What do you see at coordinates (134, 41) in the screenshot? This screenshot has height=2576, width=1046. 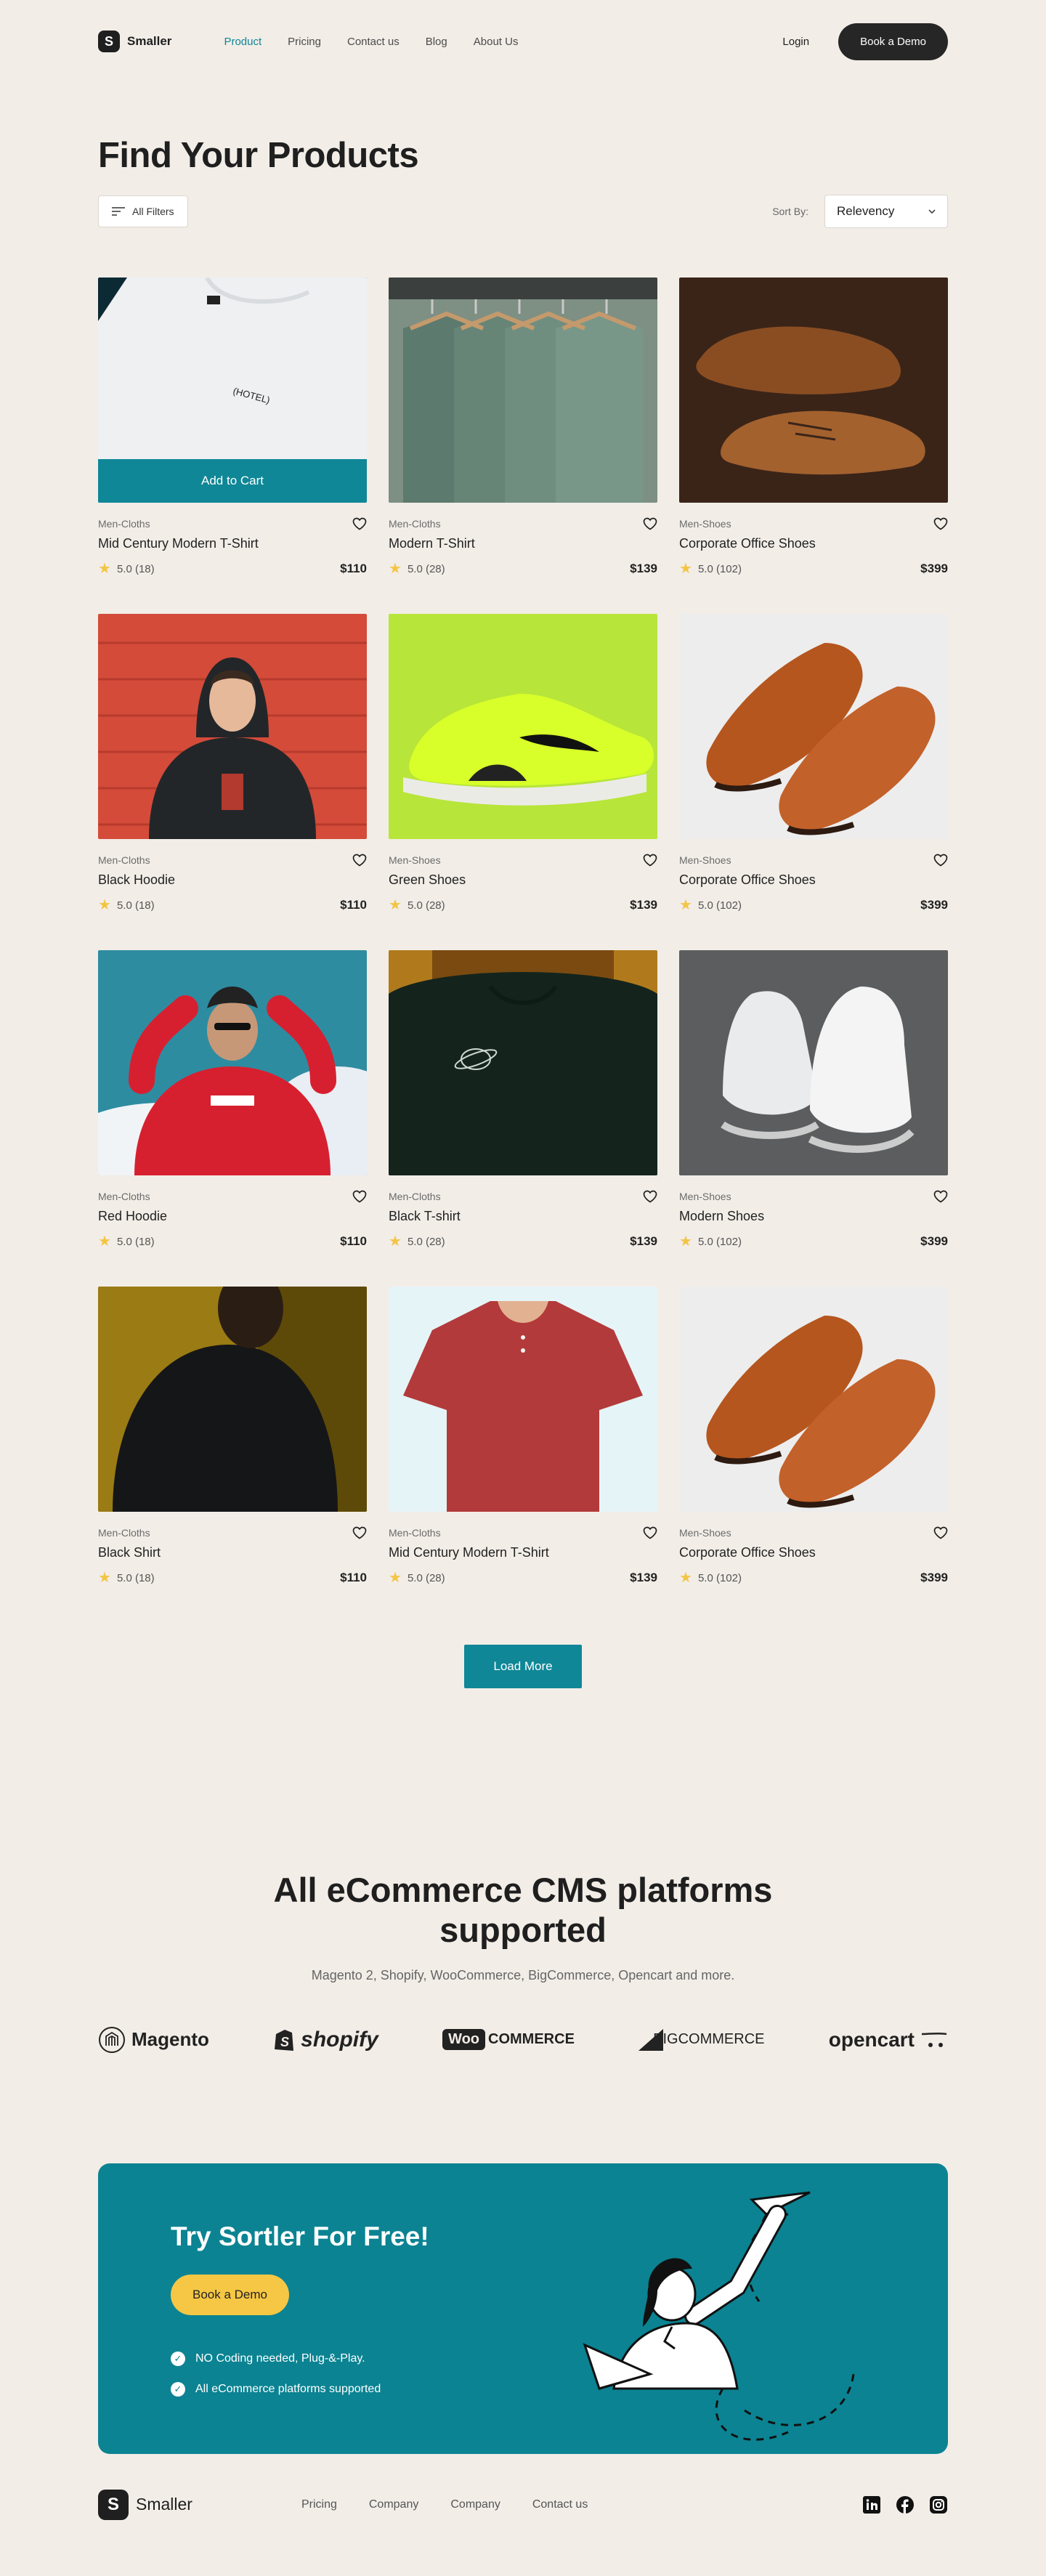 I see `brand-logo: S Smaller` at bounding box center [134, 41].